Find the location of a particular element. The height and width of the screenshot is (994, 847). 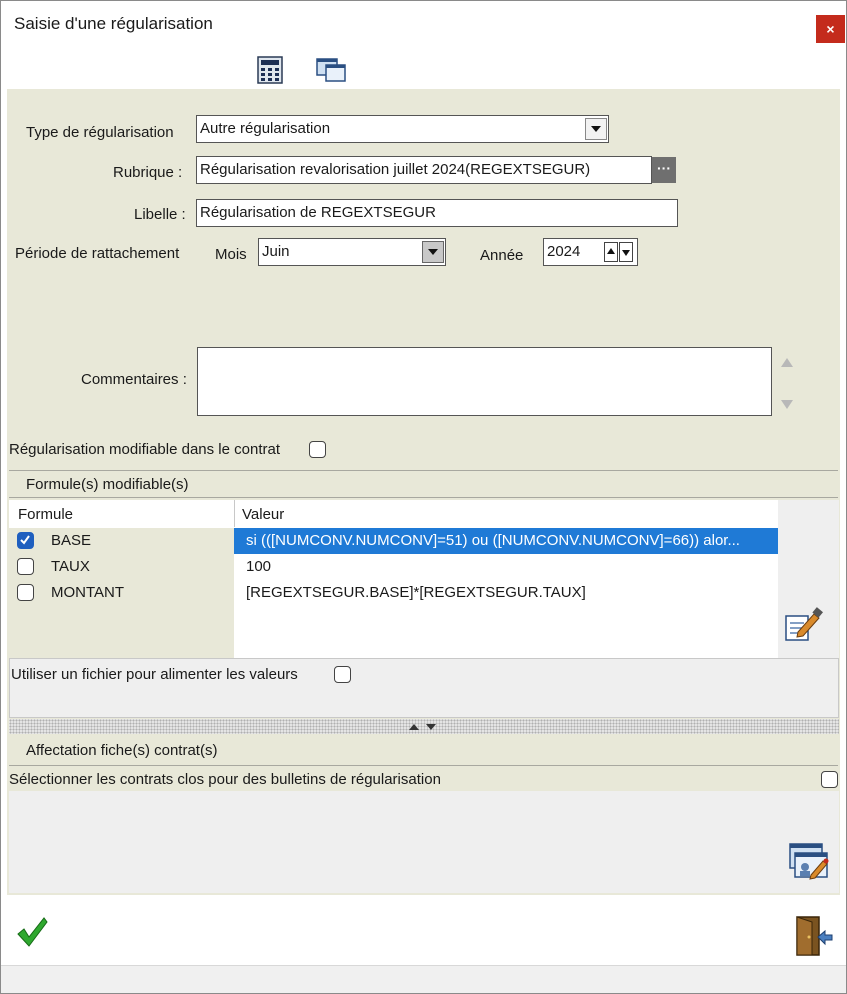

periode-label: Période de rattachement is located at coordinates (97, 253).